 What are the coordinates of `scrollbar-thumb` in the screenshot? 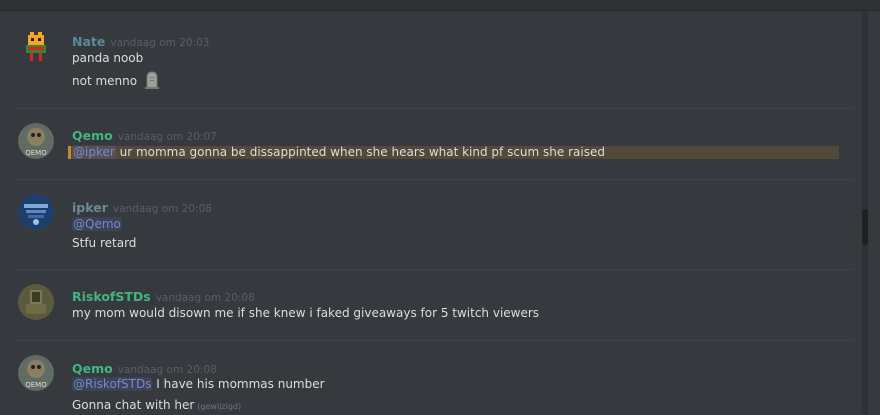 It's located at (865, 227).